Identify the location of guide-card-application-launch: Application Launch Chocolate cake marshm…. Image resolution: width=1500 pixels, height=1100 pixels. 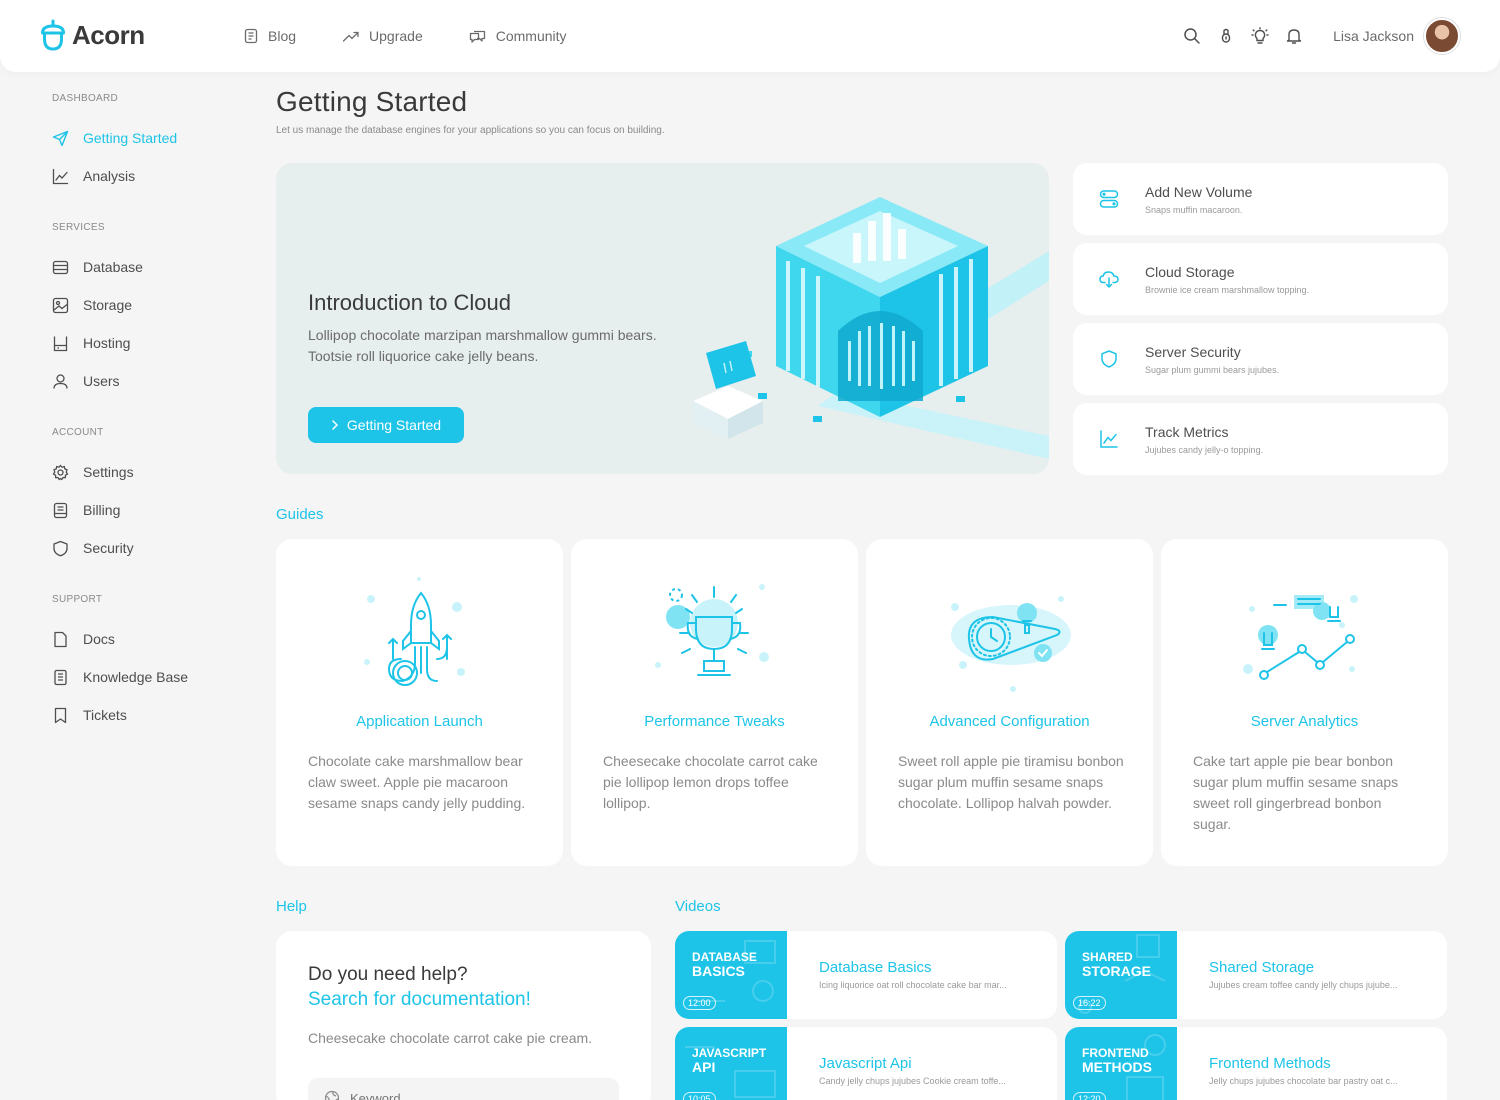
(419, 702).